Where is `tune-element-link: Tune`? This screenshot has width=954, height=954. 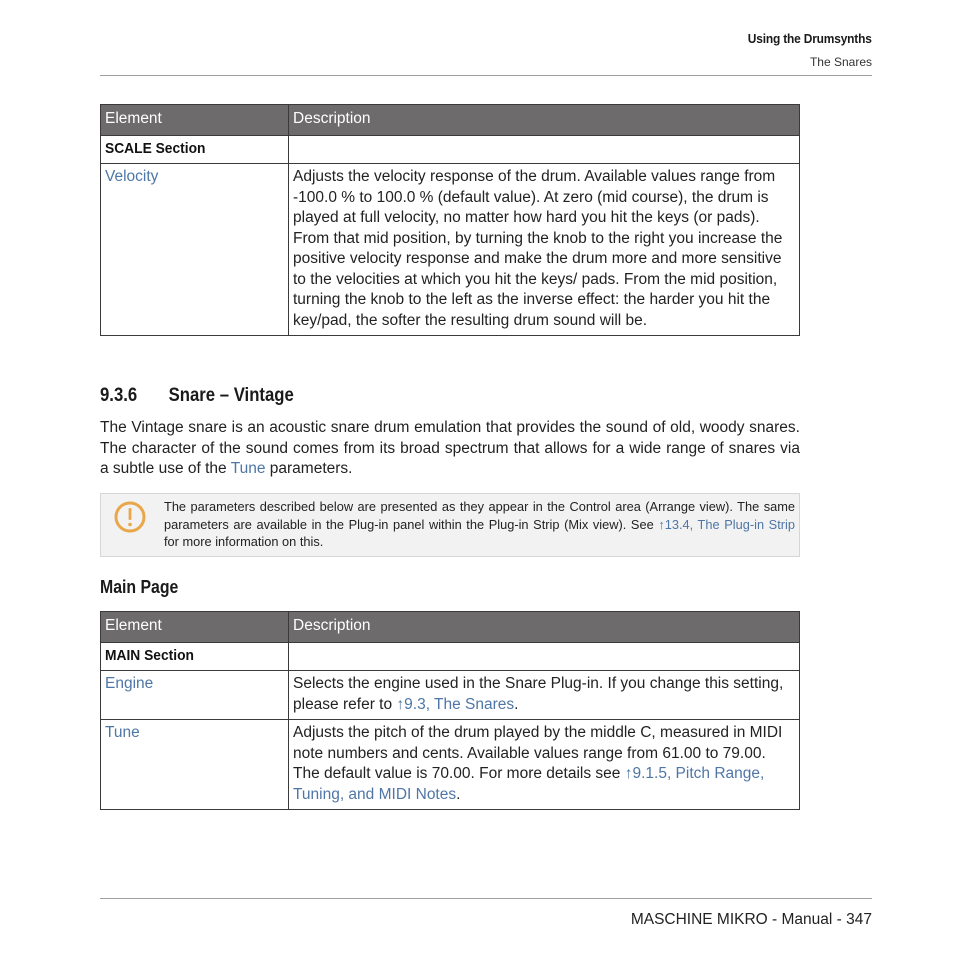
tune-element-link: Tune is located at coordinates (122, 732).